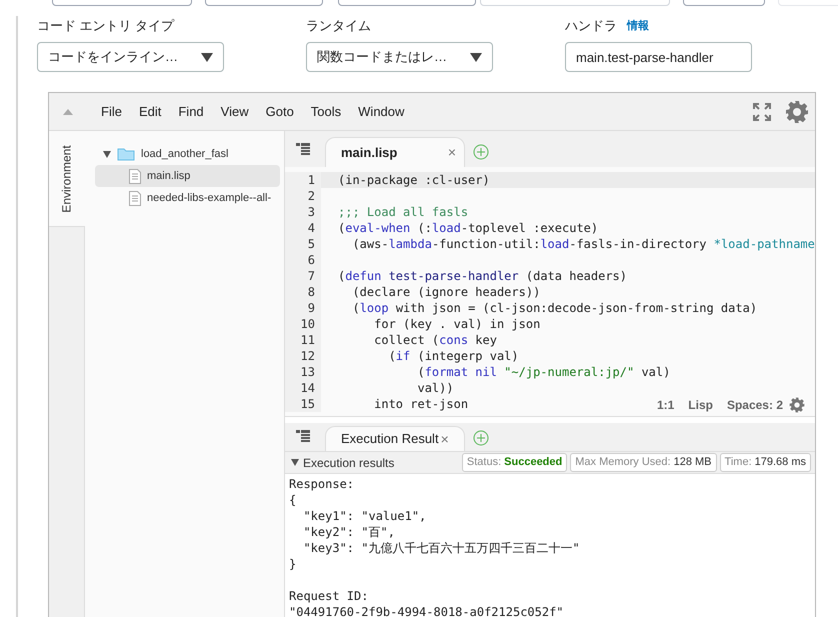 This screenshot has width=838, height=617. Describe the element at coordinates (591, 26) in the screenshot. I see `field-label: ハンドラ` at that location.